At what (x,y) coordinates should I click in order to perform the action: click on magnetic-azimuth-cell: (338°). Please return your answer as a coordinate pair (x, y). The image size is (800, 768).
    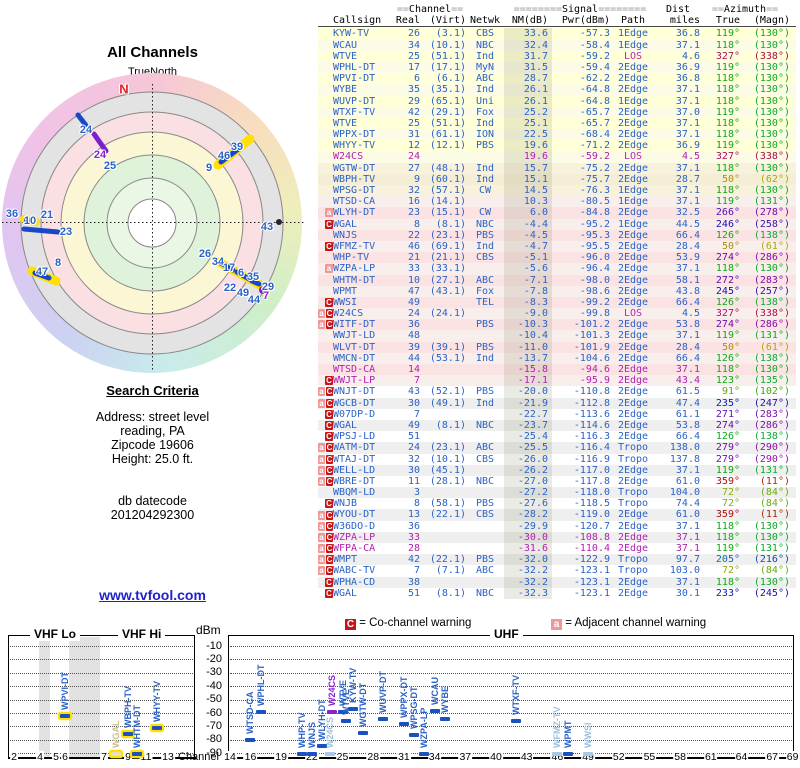
    Looking at the image, I should click on (771, 157).